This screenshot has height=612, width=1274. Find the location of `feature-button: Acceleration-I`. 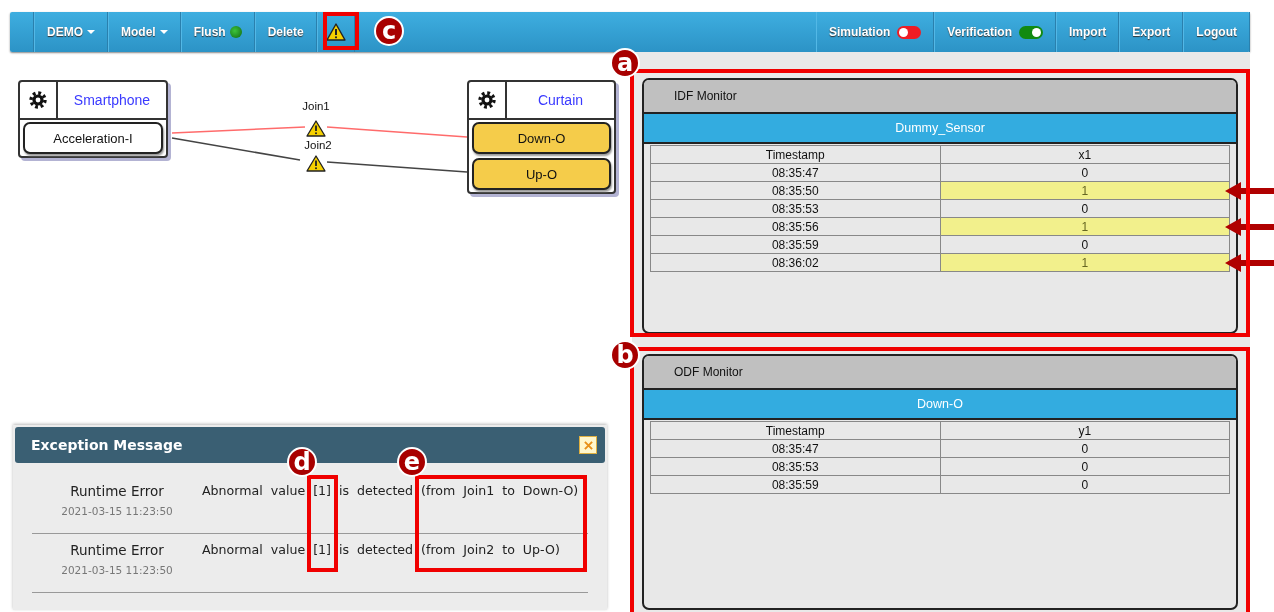

feature-button: Acceleration-I is located at coordinates (93, 138).